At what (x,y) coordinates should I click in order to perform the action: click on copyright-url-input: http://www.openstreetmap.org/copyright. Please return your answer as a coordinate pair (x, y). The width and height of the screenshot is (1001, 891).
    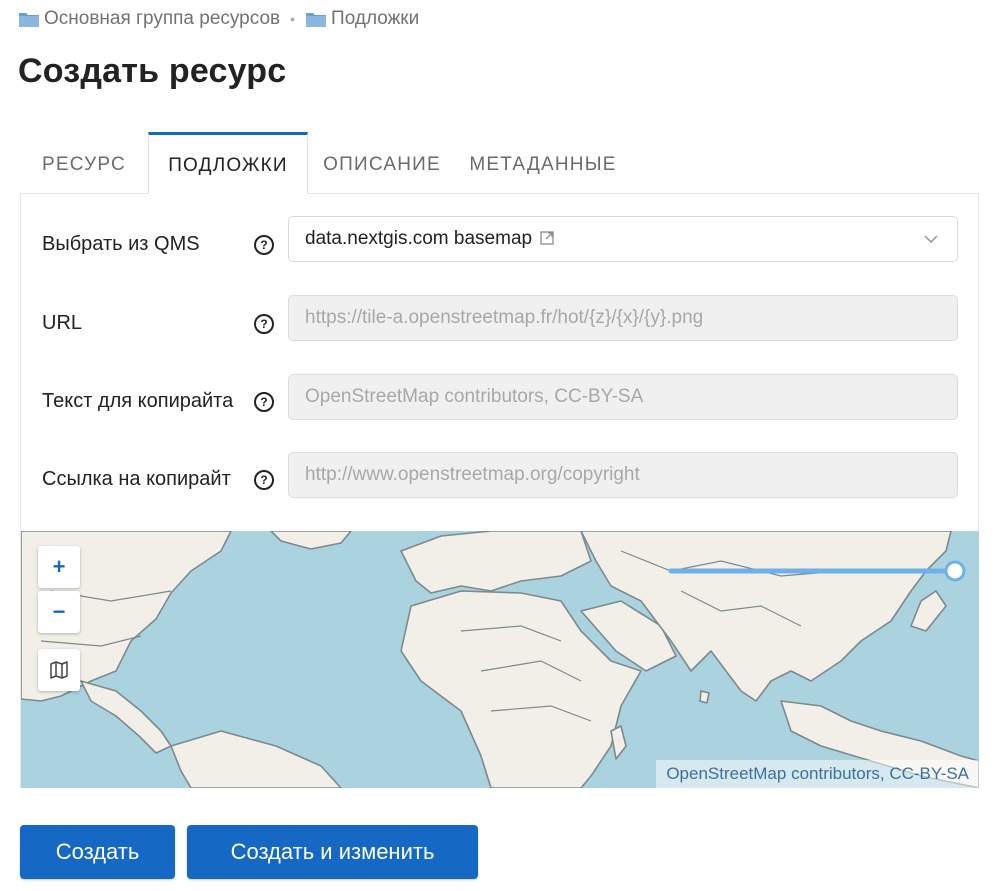
    Looking at the image, I should click on (623, 475).